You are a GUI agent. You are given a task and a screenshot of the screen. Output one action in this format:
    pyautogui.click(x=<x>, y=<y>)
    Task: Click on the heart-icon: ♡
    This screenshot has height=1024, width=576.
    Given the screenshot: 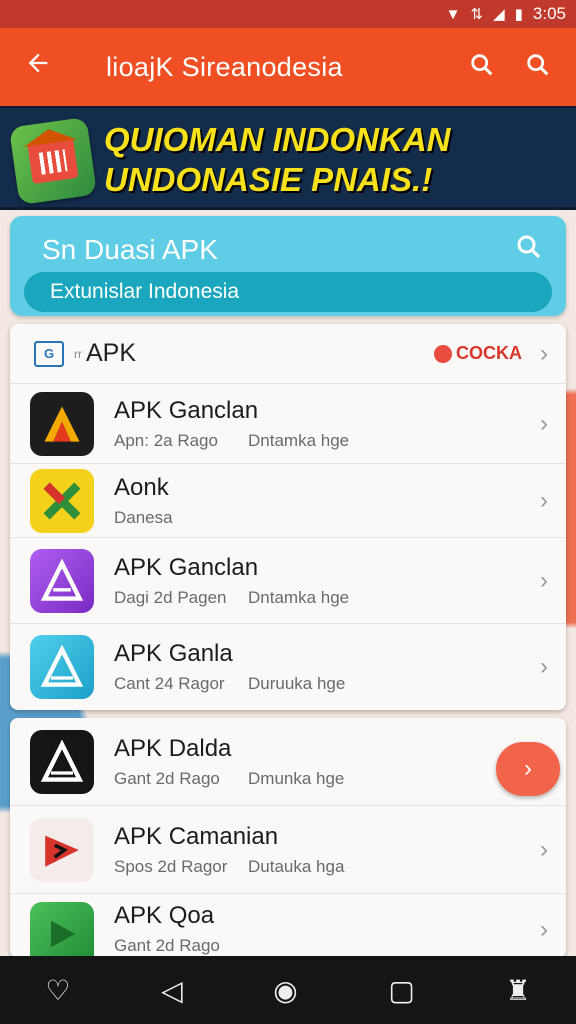 What is the action you would take?
    pyautogui.click(x=57, y=990)
    